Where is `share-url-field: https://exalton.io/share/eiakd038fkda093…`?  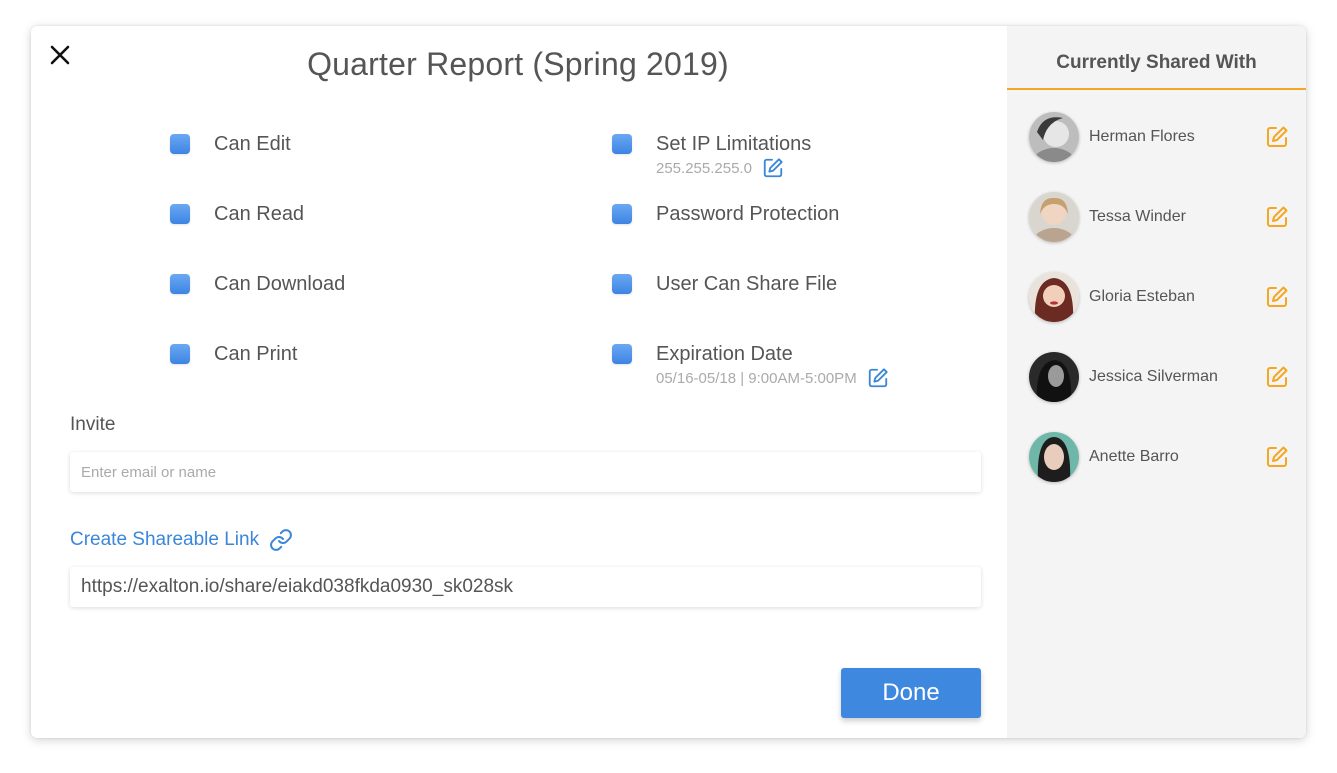 share-url-field: https://exalton.io/share/eiakd038fkda093… is located at coordinates (525, 587).